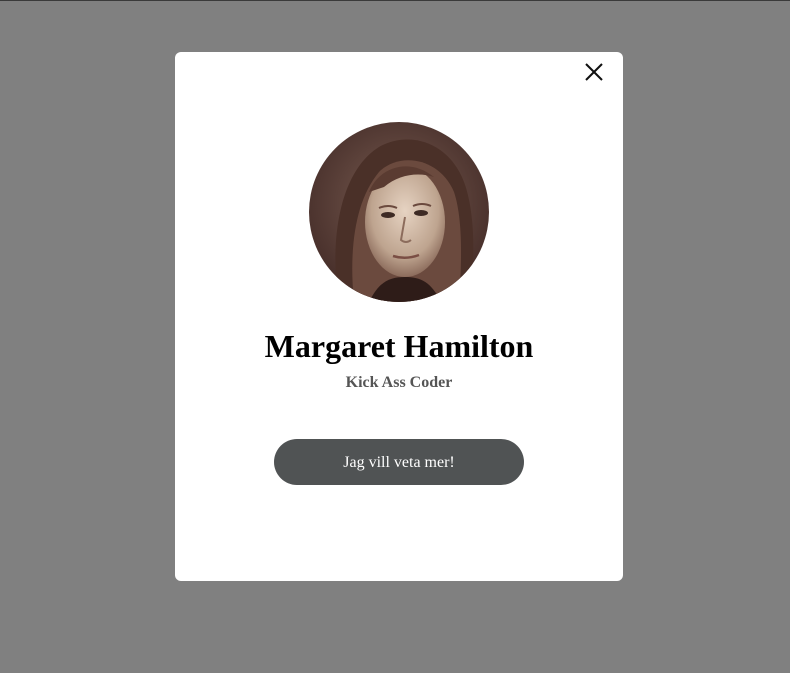 The image size is (790, 673). What do you see at coordinates (399, 382) in the screenshot?
I see `profile-subtitle: Kick Ass Coder` at bounding box center [399, 382].